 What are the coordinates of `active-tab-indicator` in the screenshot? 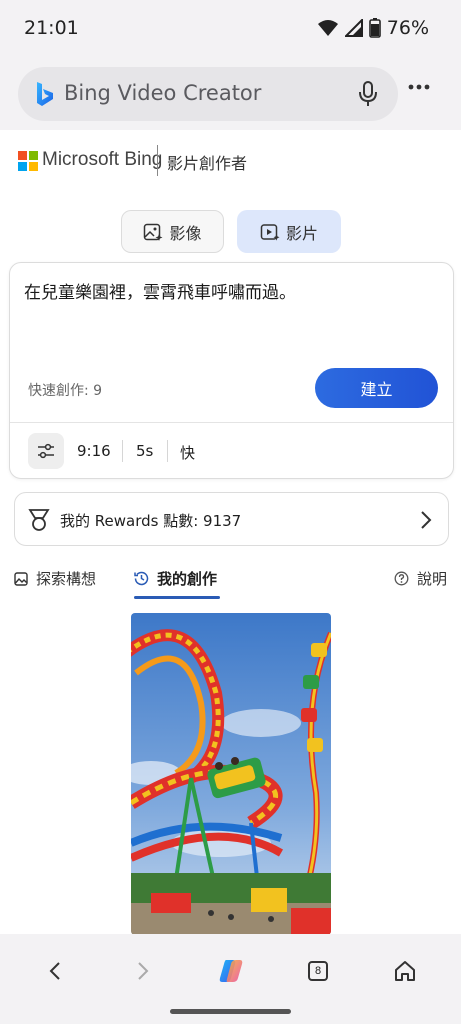 It's located at (177, 597).